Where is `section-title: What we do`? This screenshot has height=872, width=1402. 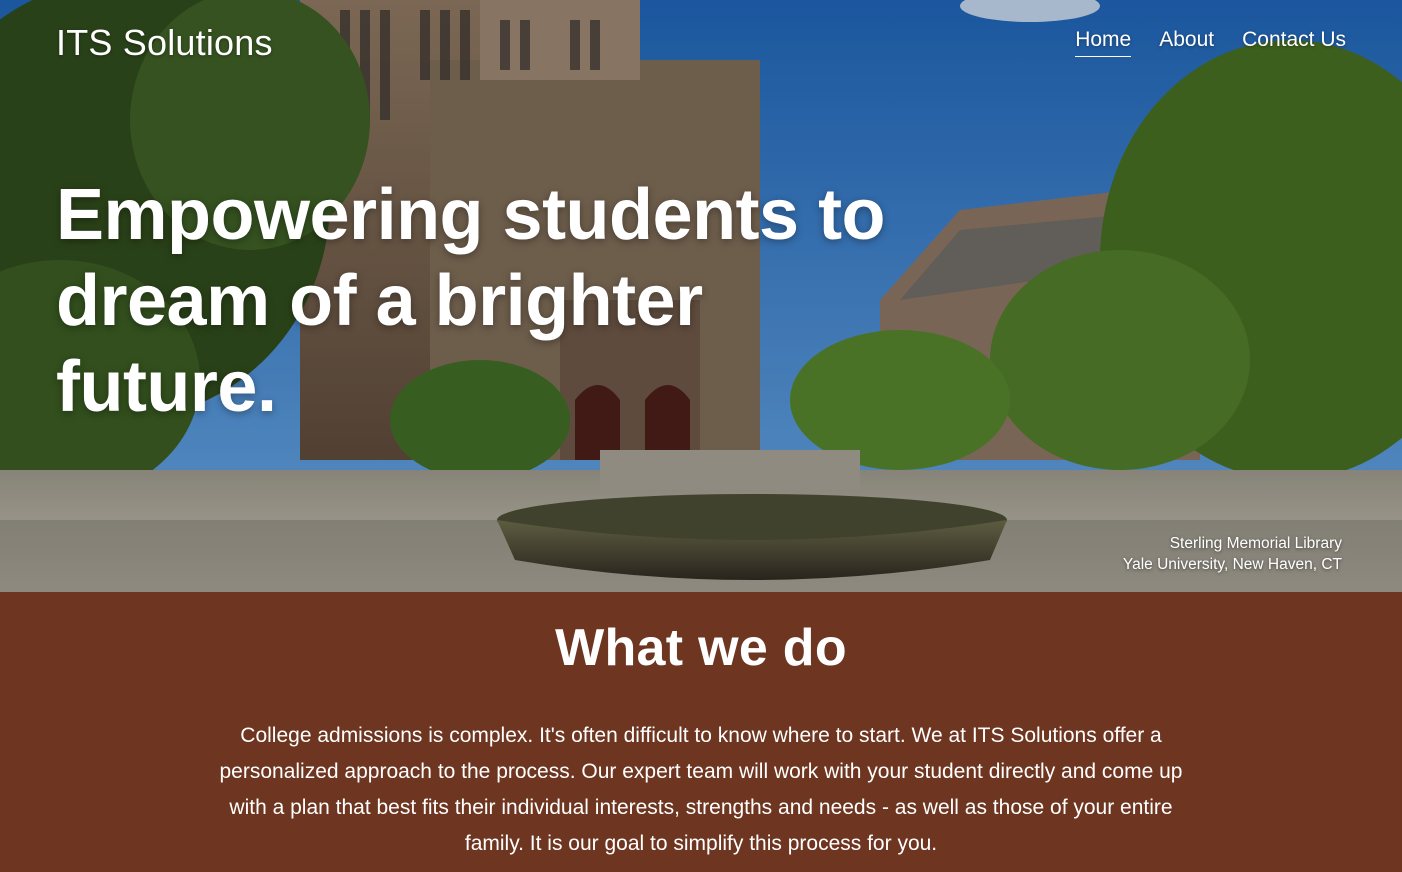 section-title: What we do is located at coordinates (701, 648).